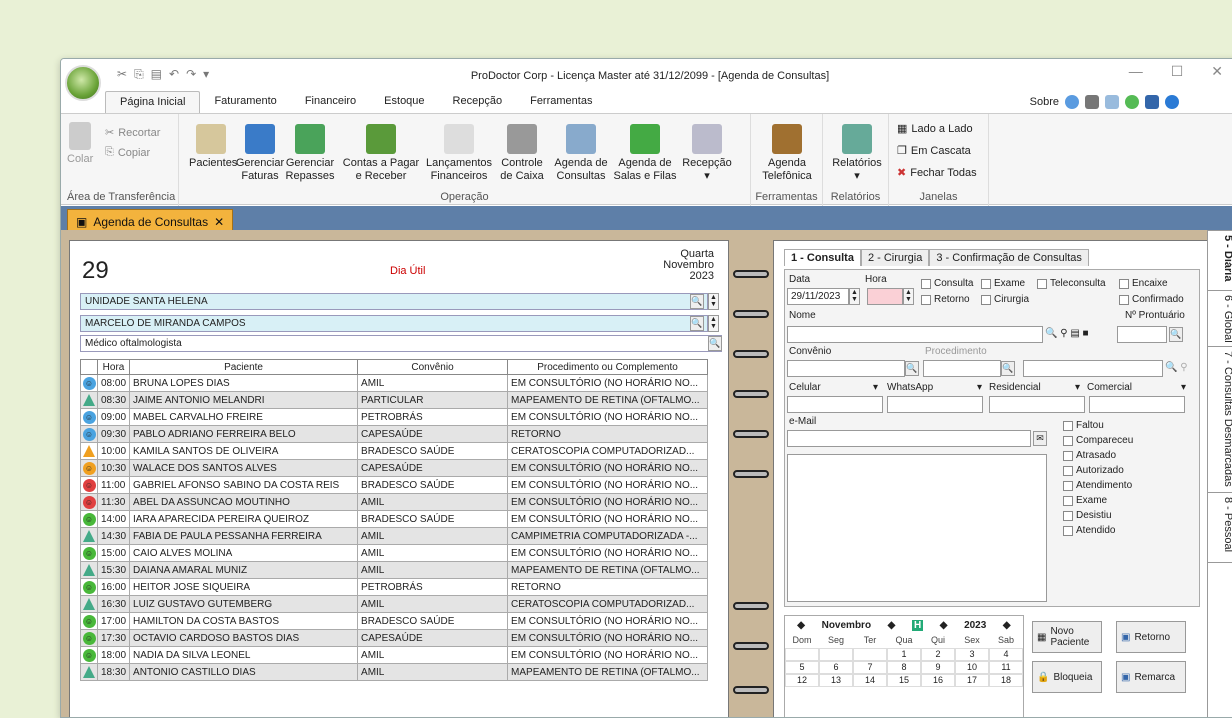 The width and height of the screenshot is (1232, 718). Describe the element at coordinates (1142, 334) in the screenshot. I see `prontuario-field` at that location.